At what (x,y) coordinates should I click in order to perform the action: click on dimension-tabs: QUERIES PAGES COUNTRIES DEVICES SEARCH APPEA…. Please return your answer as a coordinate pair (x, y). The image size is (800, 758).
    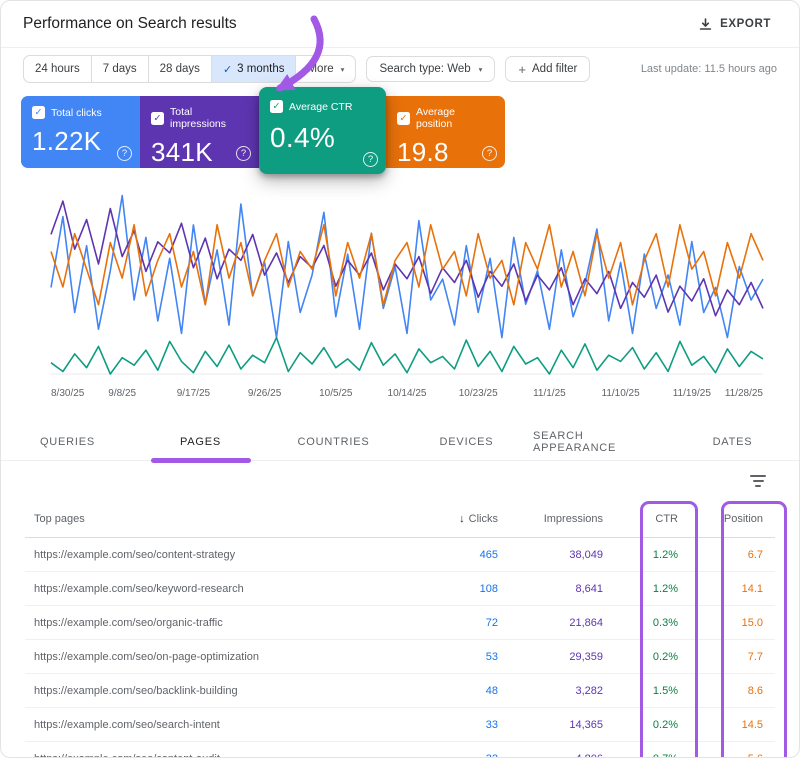
    Looking at the image, I should click on (400, 443).